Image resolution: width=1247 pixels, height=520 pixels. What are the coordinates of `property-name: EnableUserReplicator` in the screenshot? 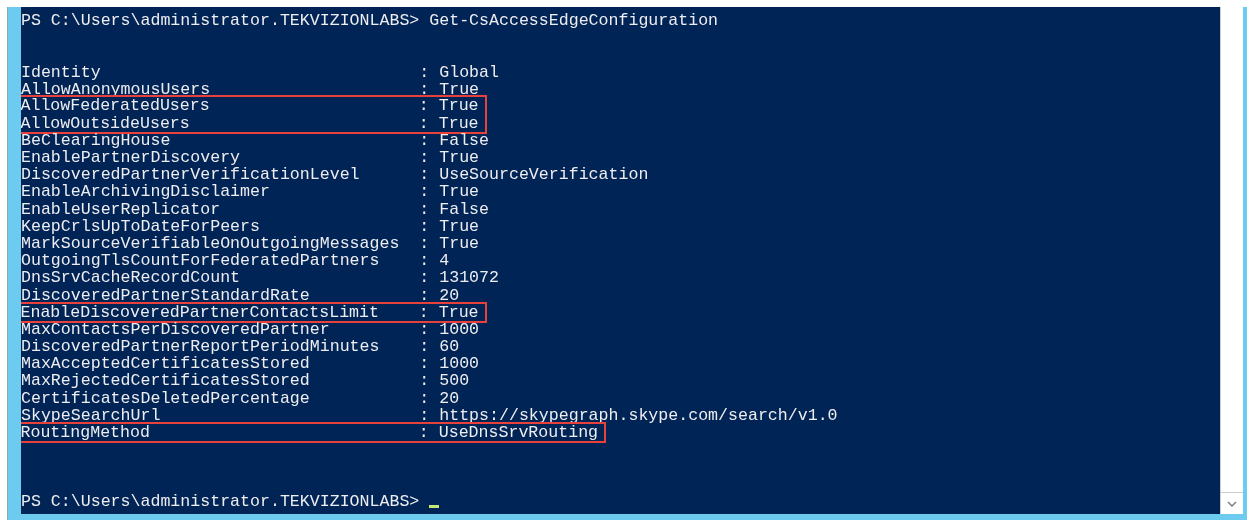 It's located at (121, 209).